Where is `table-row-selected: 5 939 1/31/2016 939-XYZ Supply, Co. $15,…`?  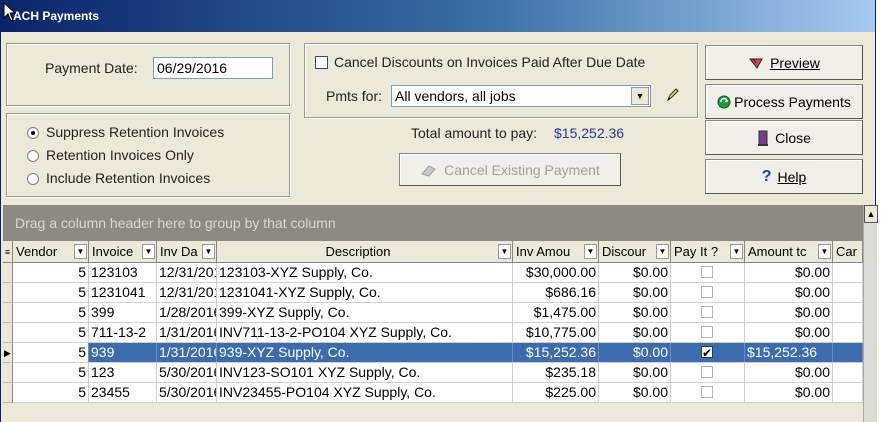 table-row-selected: 5 939 1/31/2016 939-XYZ Supply, Co. $15,… is located at coordinates (438, 353).